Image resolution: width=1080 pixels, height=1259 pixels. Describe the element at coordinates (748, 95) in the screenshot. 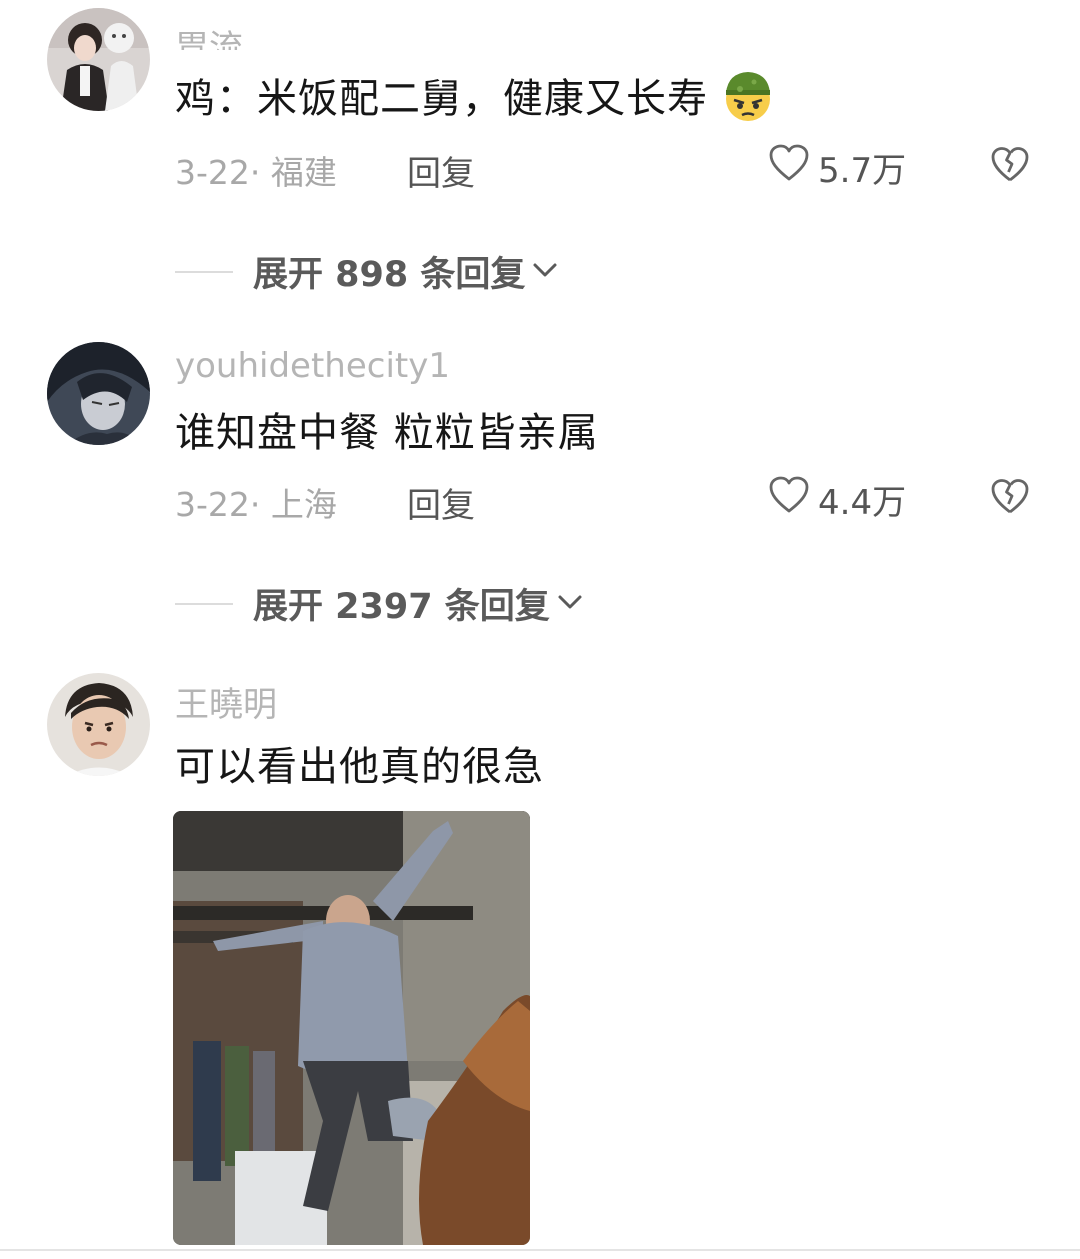

I see `soldier-face-emoji-icon` at that location.